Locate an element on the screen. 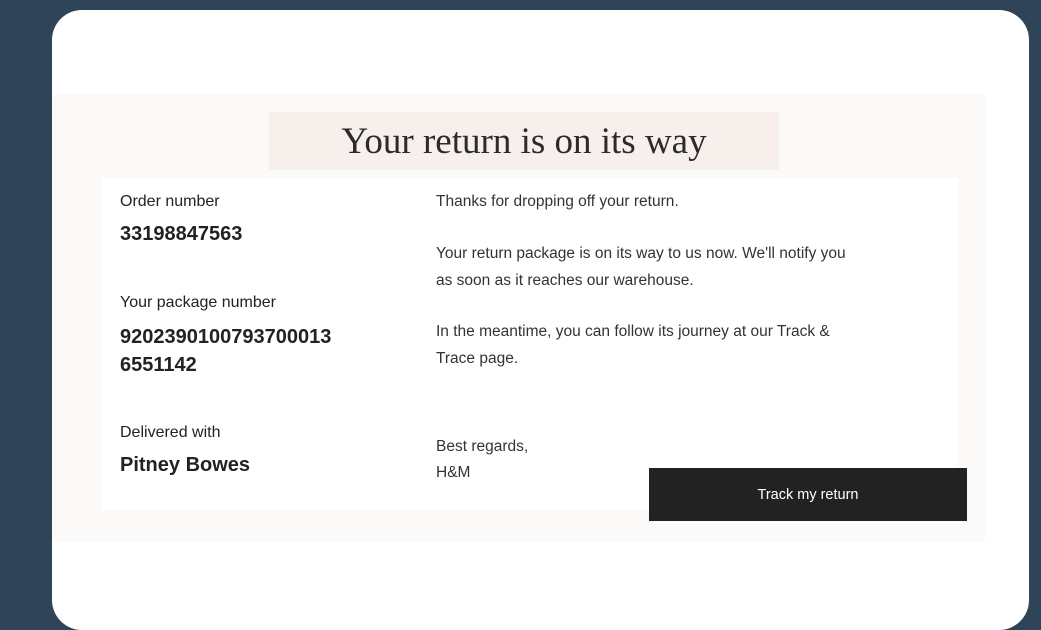 The height and width of the screenshot is (630, 1041). order-number-value: 33198847563 is located at coordinates (181, 234).